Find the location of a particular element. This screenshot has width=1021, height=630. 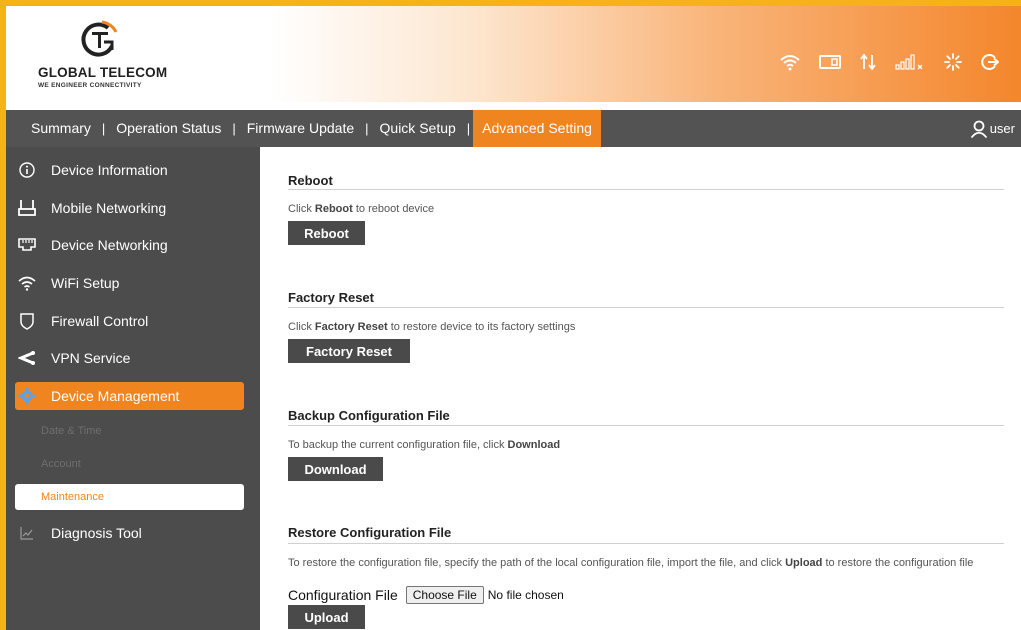

ethernet-port-icon is located at coordinates (27, 245).